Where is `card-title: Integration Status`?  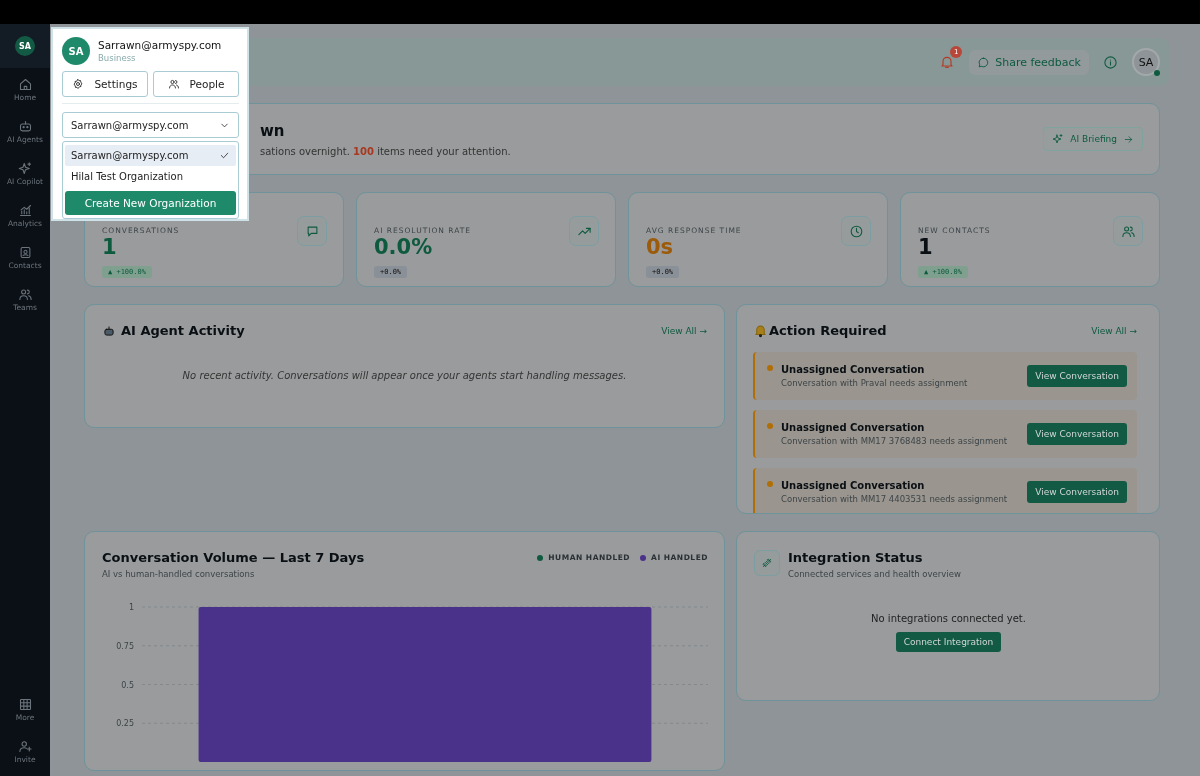
card-title: Integration Status is located at coordinates (856, 557).